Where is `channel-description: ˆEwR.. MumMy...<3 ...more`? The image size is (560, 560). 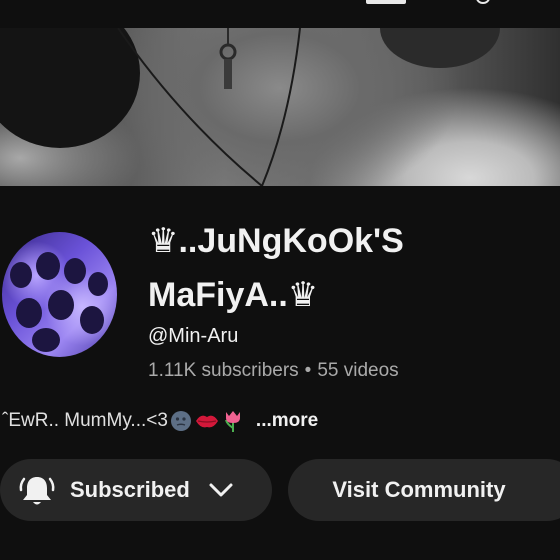
channel-description: ˆEwR.. MumMy...<3 ...more is located at coordinates (160, 421).